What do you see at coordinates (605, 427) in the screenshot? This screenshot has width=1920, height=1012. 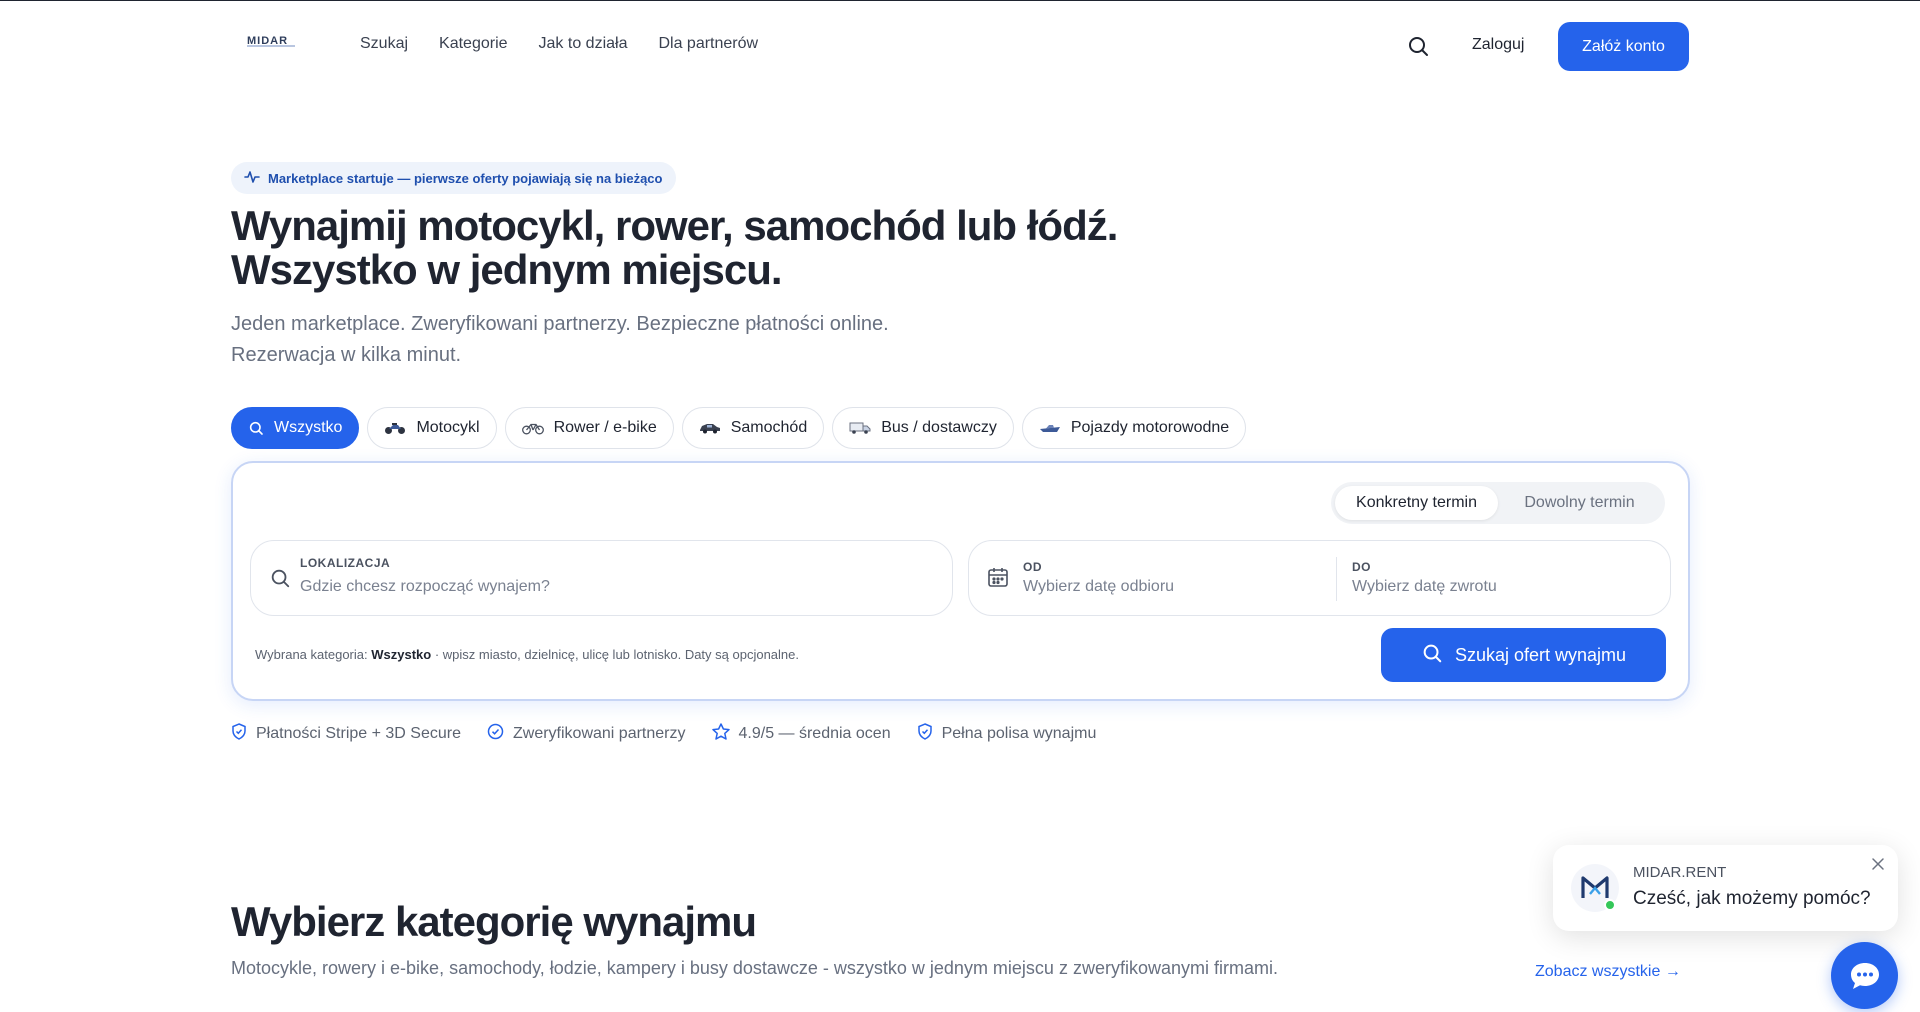 I see `tab-bicycle-label: Rower / e-bike` at bounding box center [605, 427].